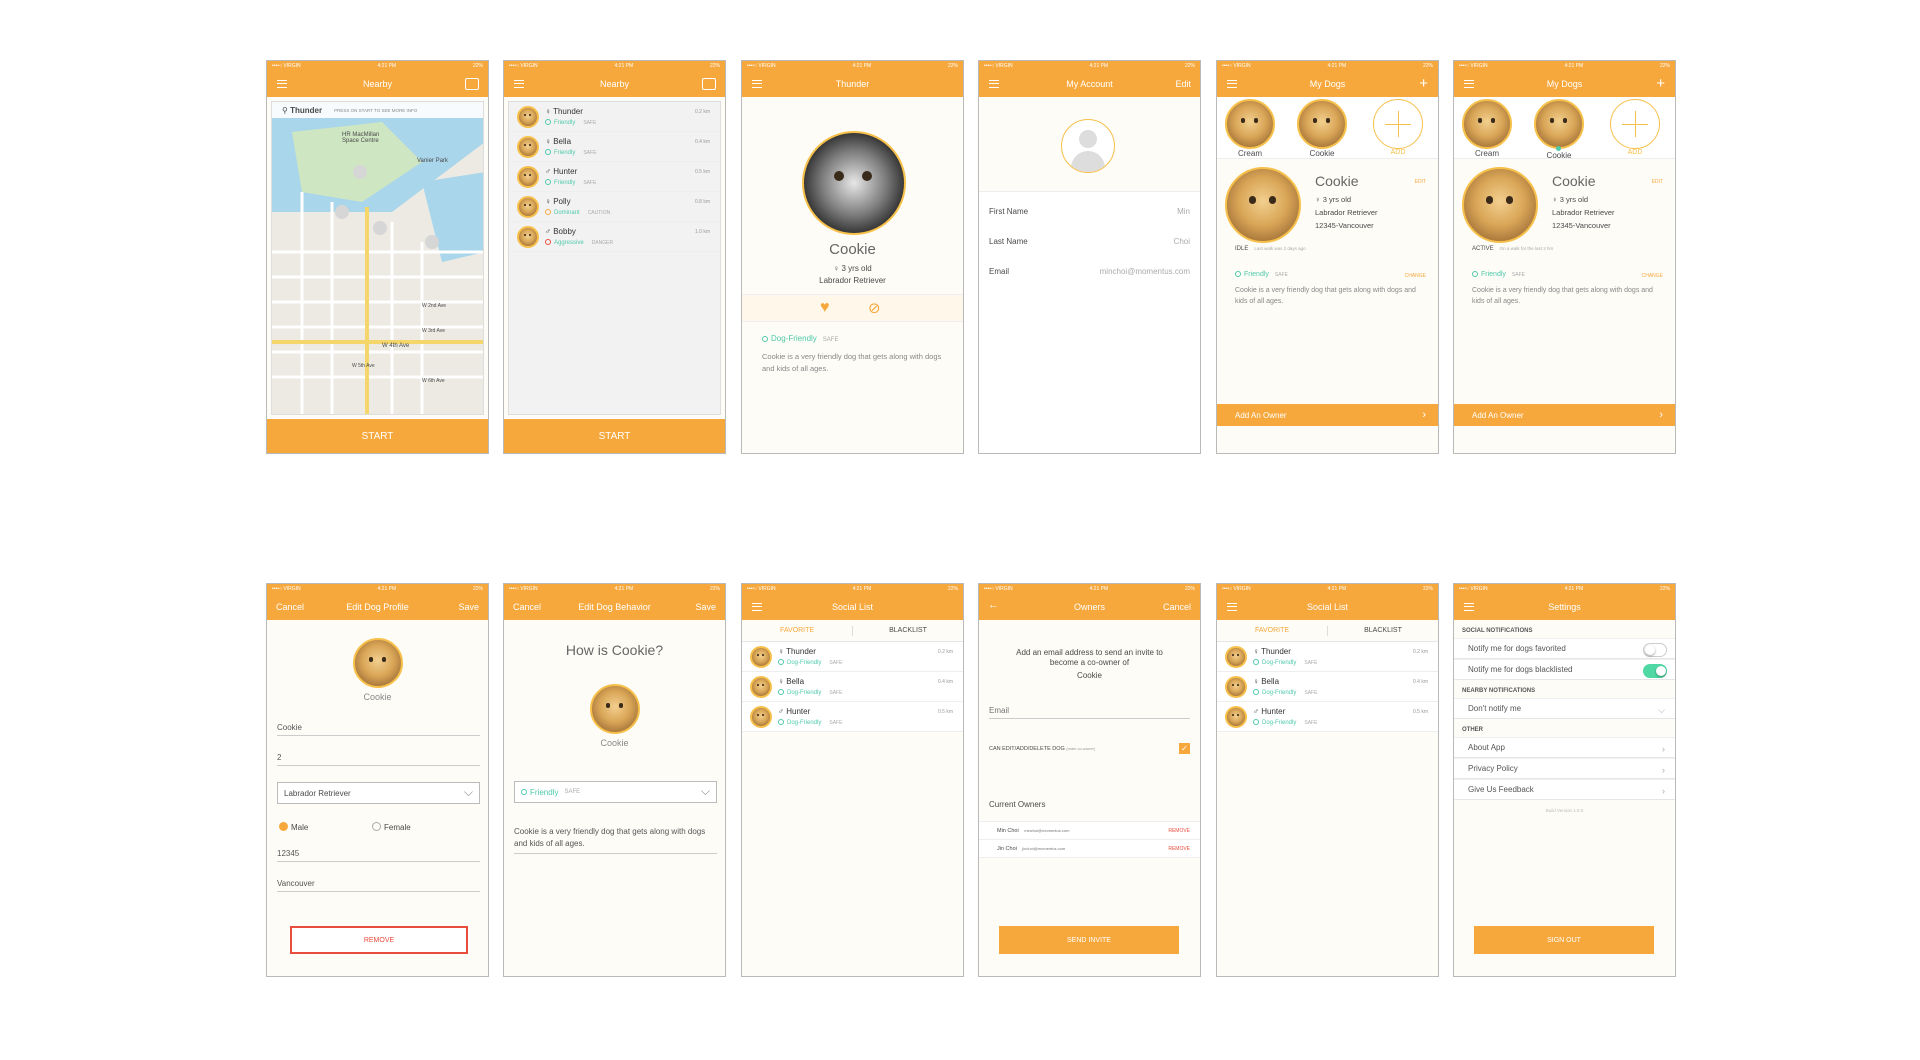  Describe the element at coordinates (1564, 747) in the screenshot. I see `about-app-row: About App ›` at that location.